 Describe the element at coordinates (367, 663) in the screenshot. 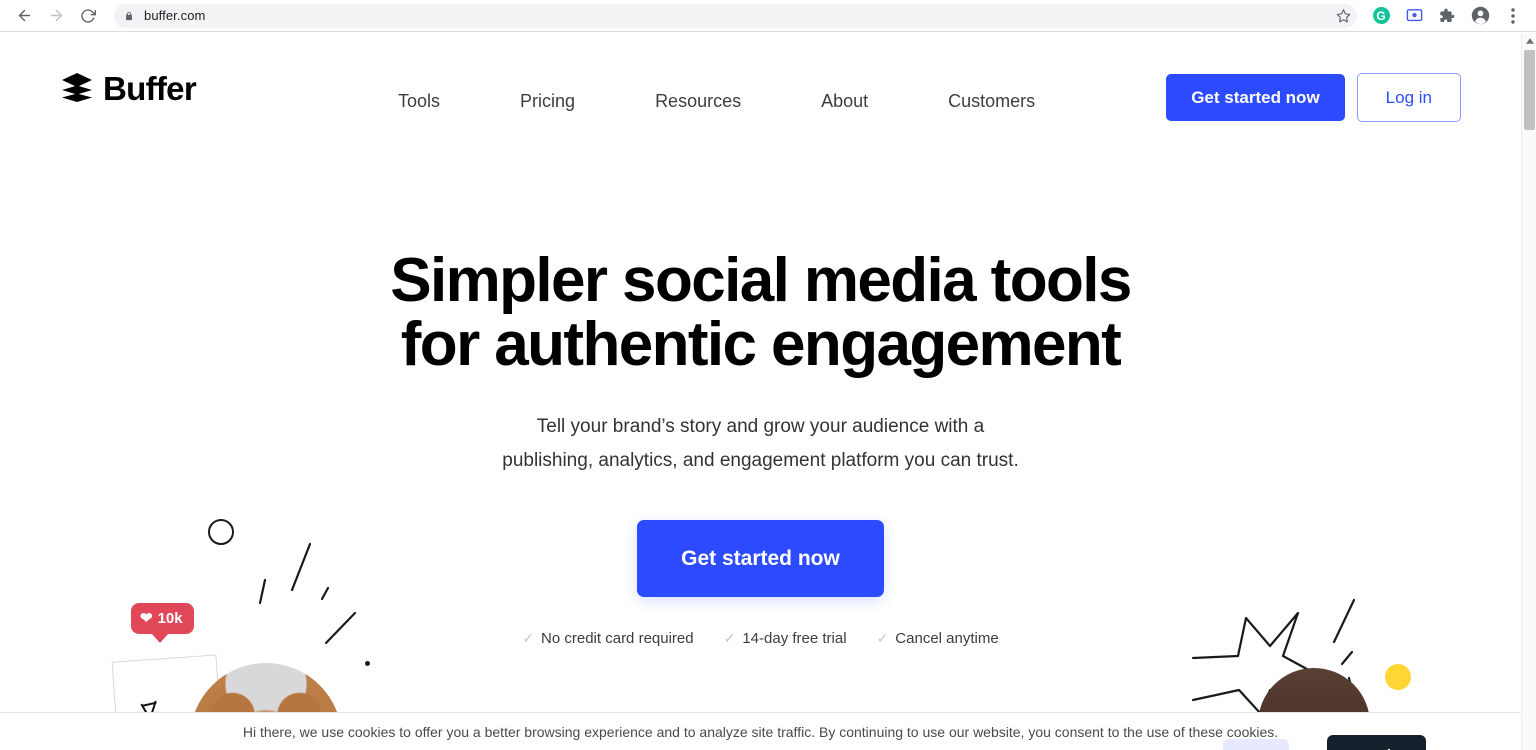

I see `dot-decoration` at that location.